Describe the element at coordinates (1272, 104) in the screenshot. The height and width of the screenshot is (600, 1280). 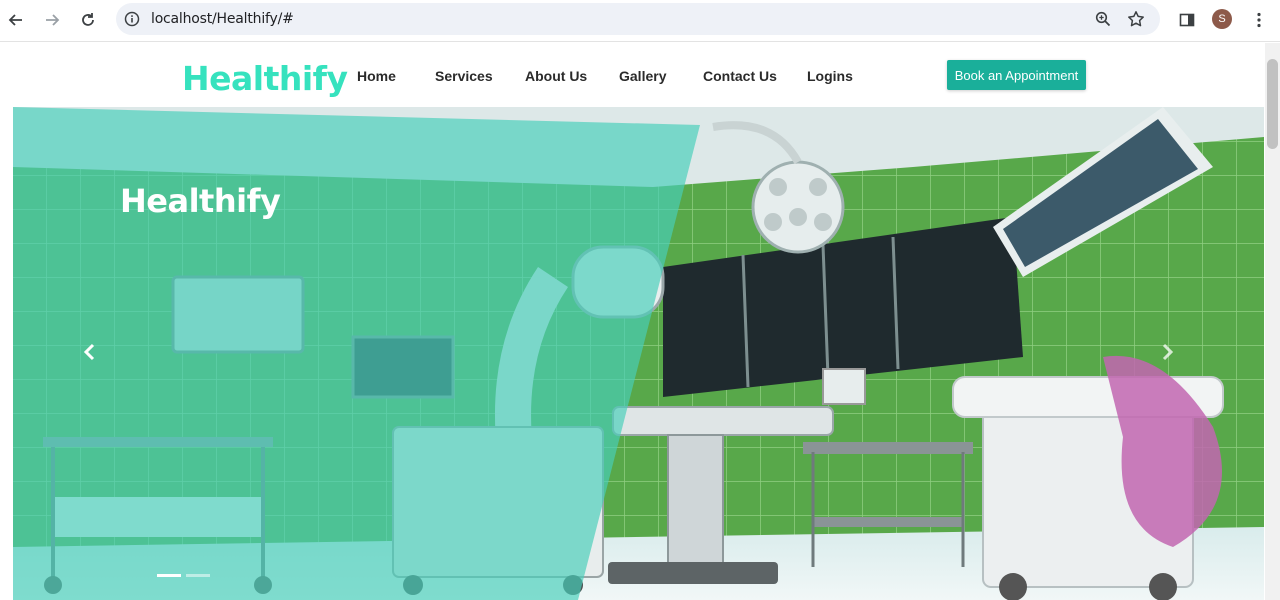
I see `scrollbar-thumb` at that location.